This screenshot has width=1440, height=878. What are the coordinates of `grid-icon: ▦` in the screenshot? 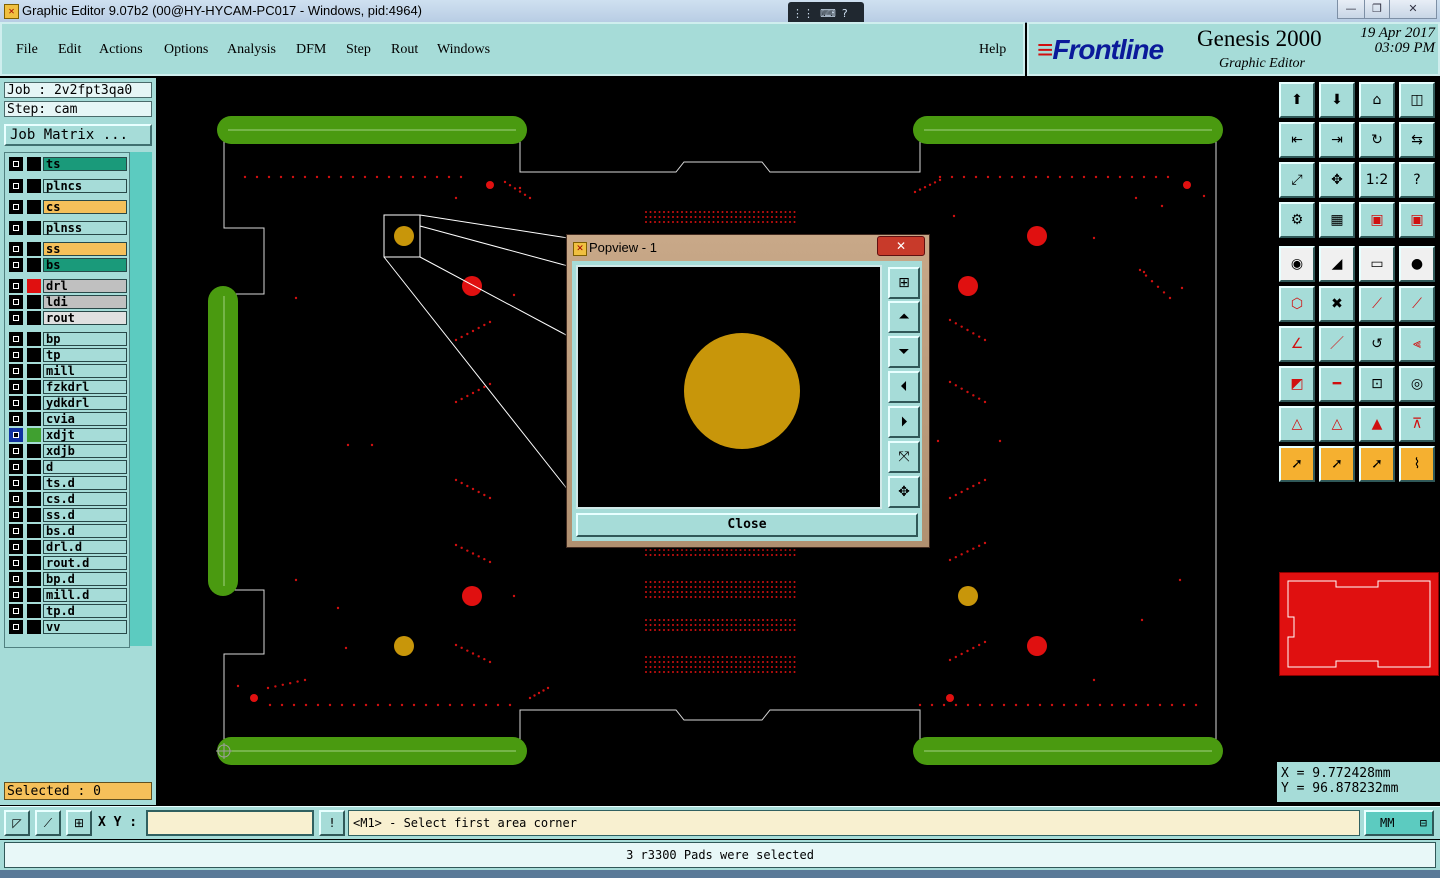 It's located at (1337, 220).